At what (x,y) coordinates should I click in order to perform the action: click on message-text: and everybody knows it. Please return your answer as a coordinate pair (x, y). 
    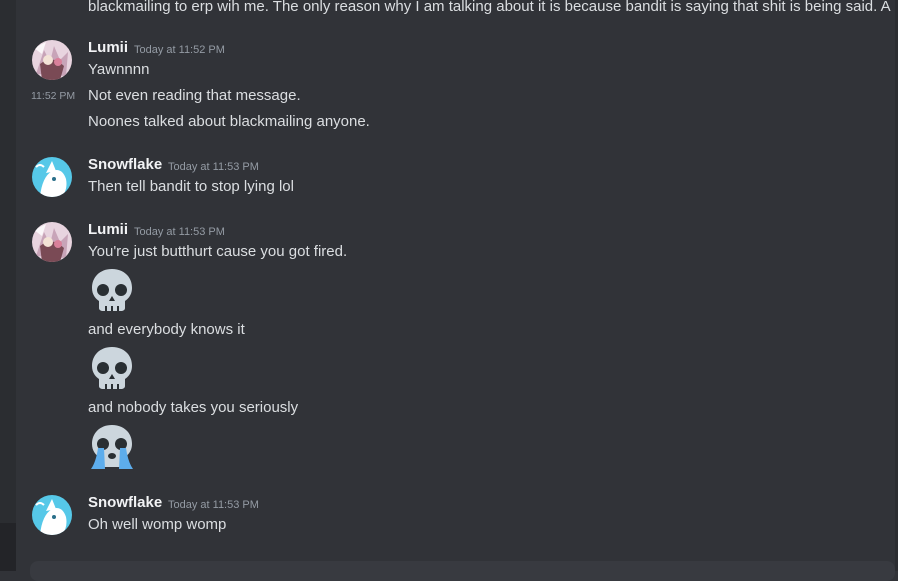
    Looking at the image, I should click on (166, 329).